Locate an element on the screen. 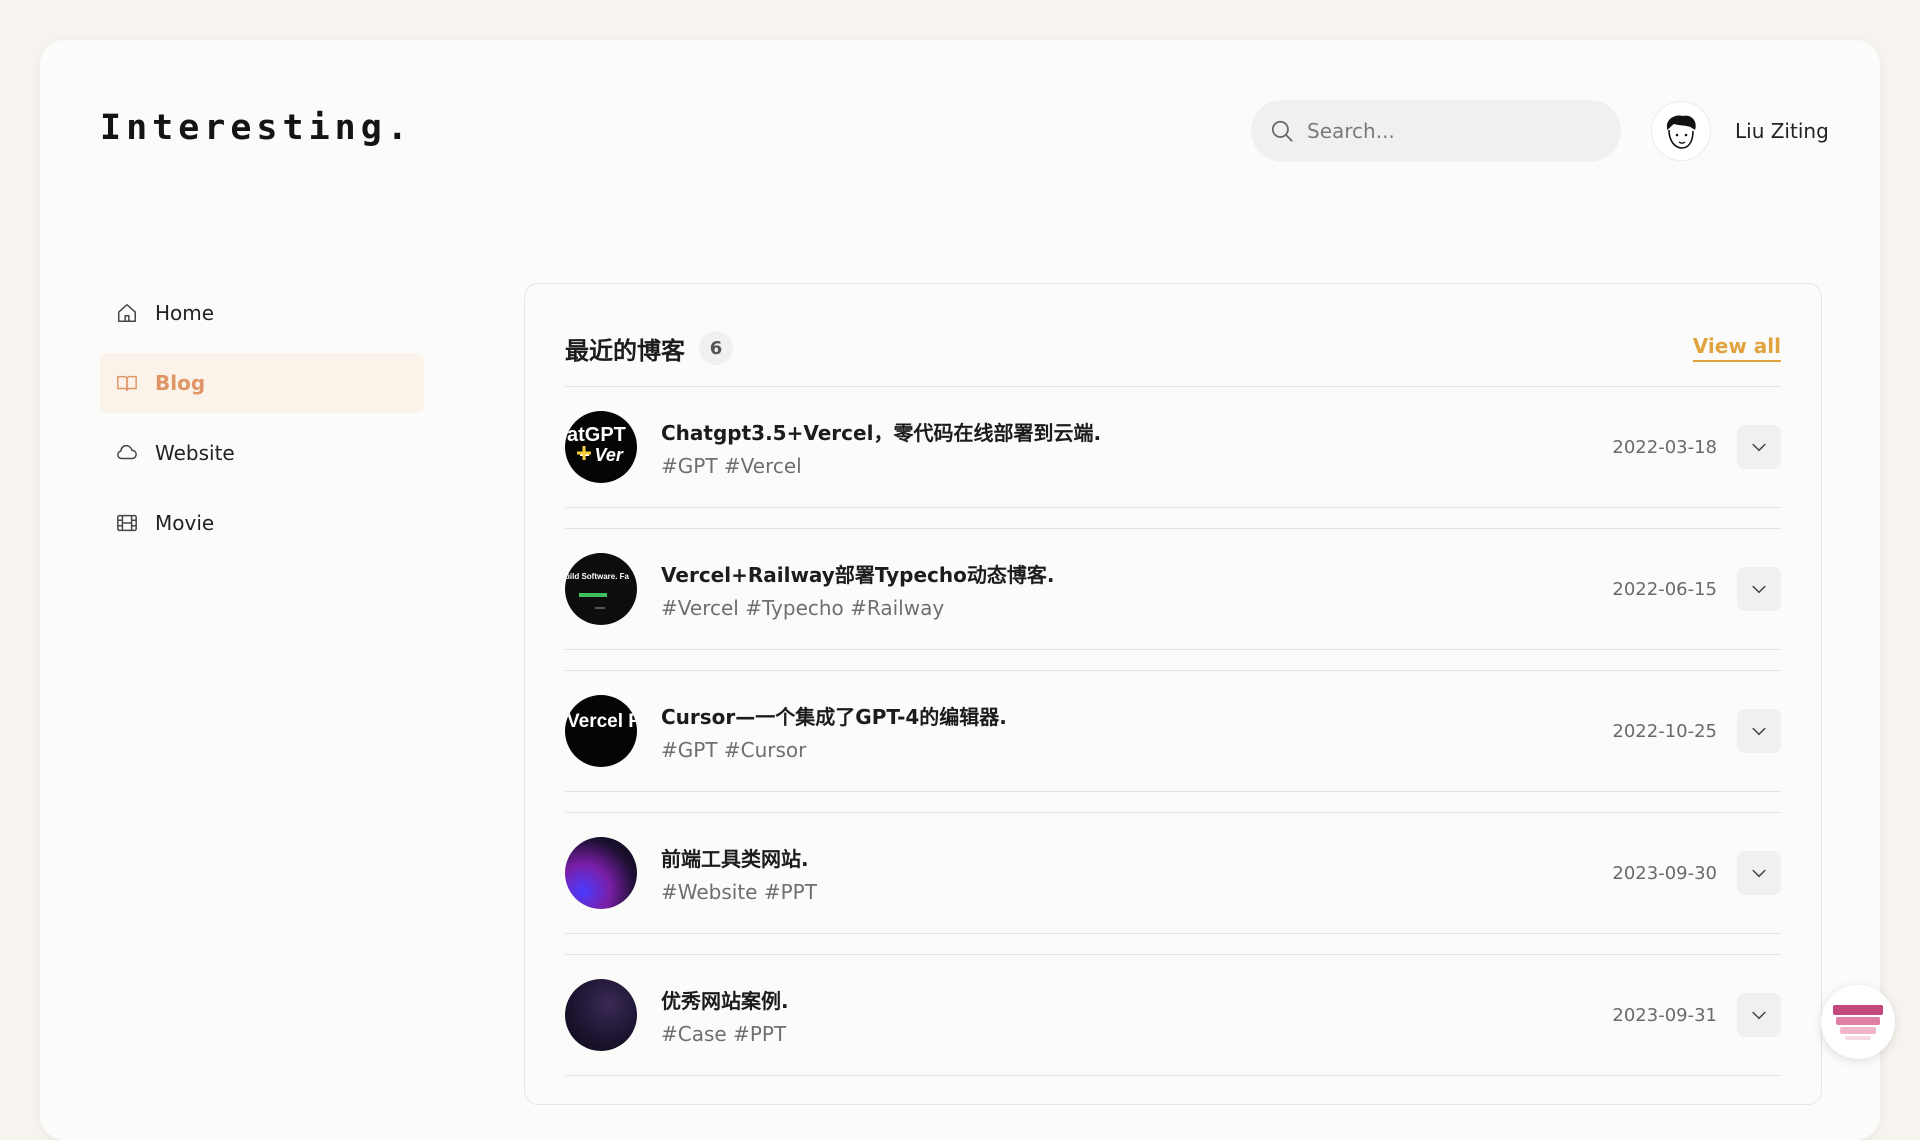 Image resolution: width=1920 pixels, height=1140 pixels. cloud-icon is located at coordinates (127, 453).